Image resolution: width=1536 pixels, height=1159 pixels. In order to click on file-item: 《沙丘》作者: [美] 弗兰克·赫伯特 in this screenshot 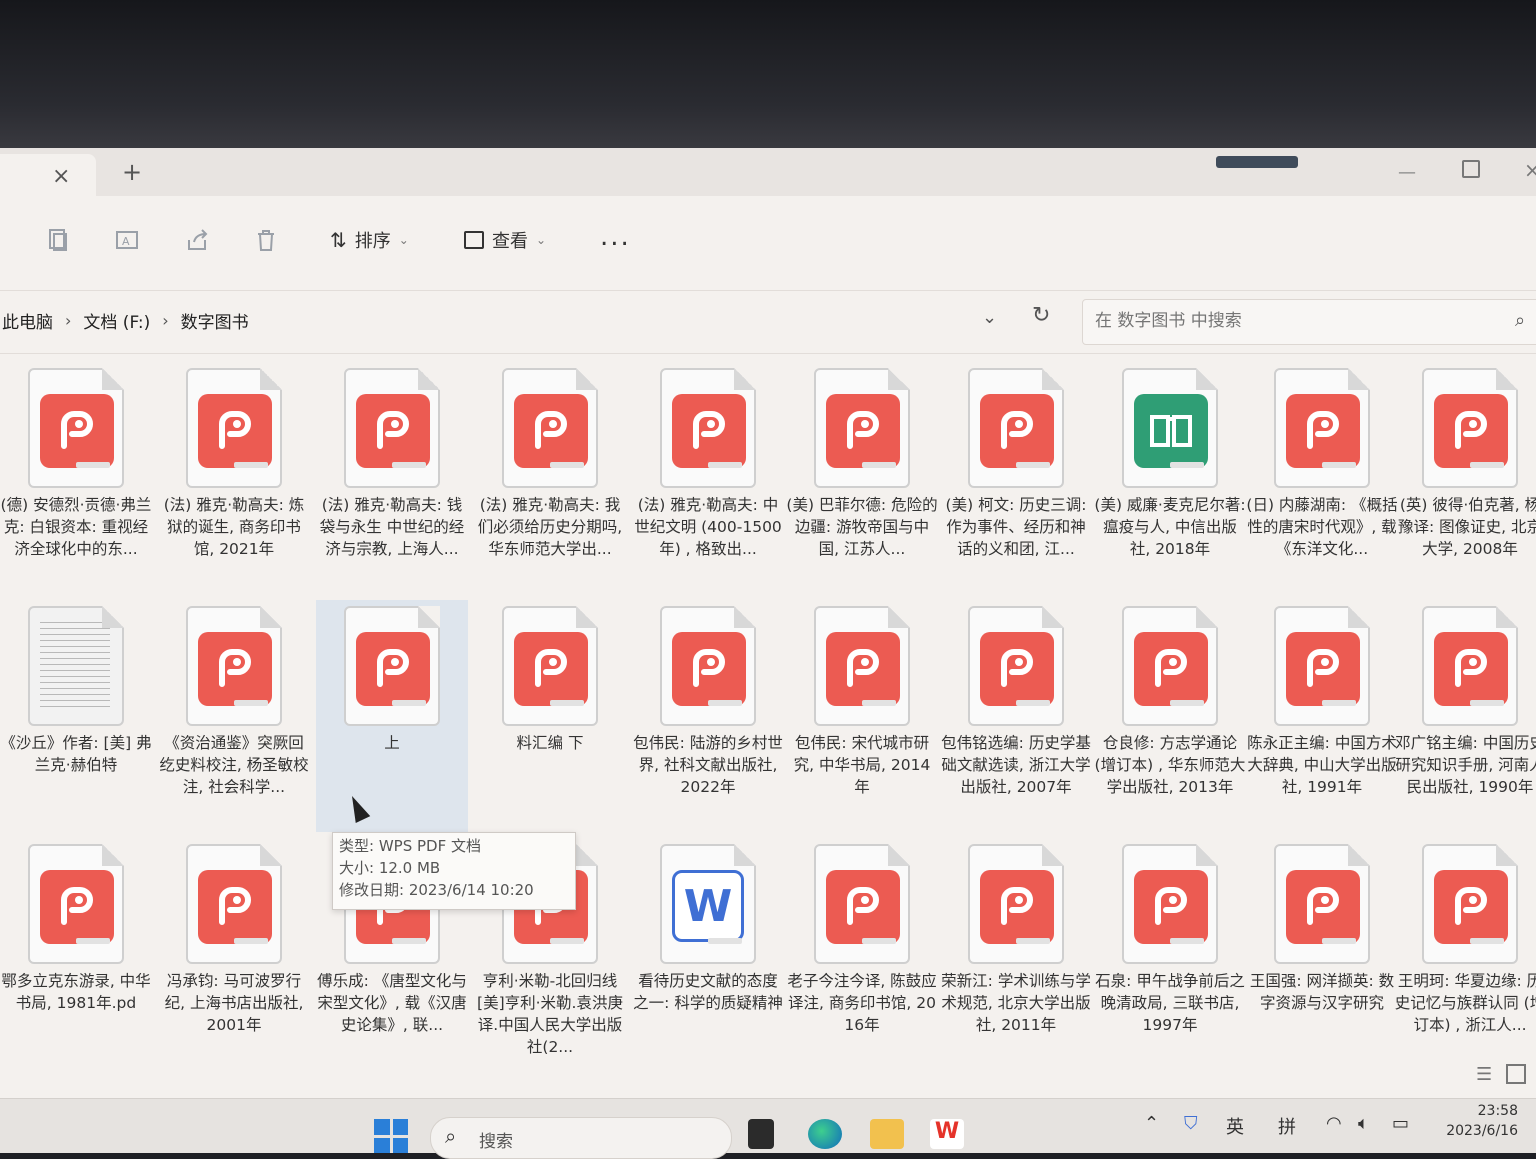, I will do `click(76, 716)`.